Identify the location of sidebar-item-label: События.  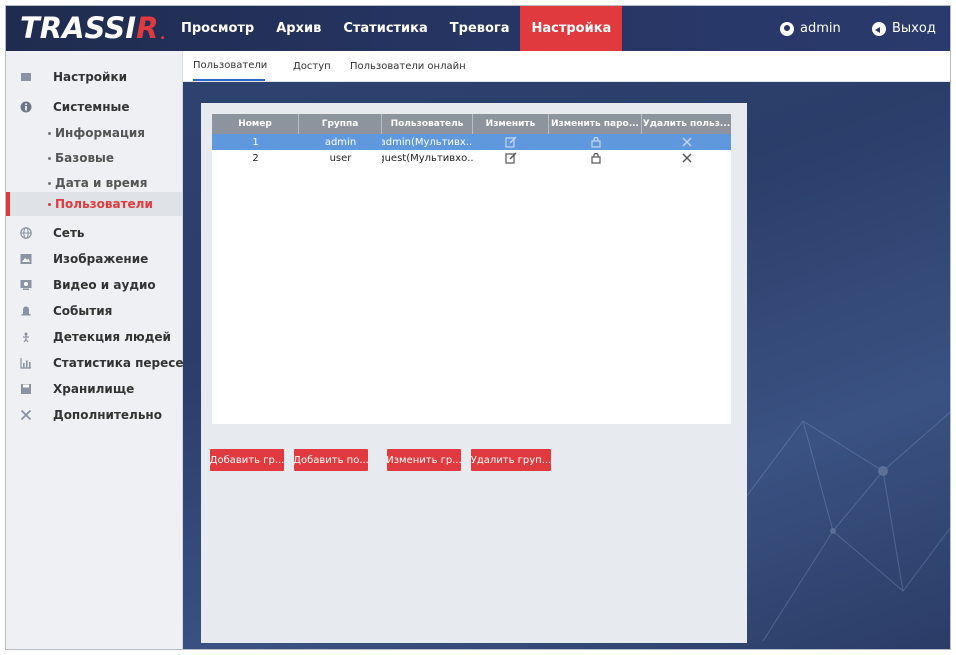
(83, 311).